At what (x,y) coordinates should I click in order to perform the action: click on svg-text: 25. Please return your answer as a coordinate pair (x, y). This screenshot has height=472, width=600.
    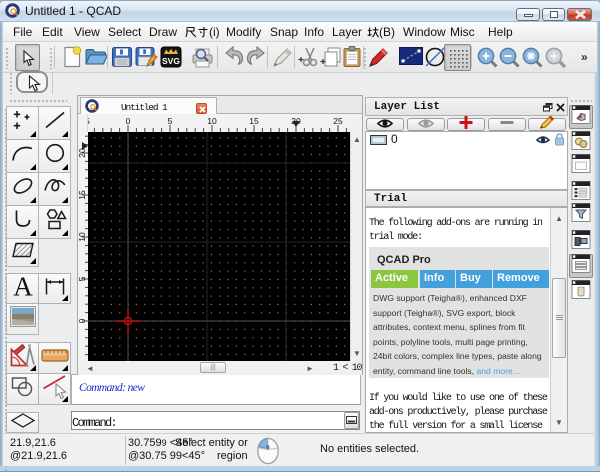
    Looking at the image, I should click on (338, 121).